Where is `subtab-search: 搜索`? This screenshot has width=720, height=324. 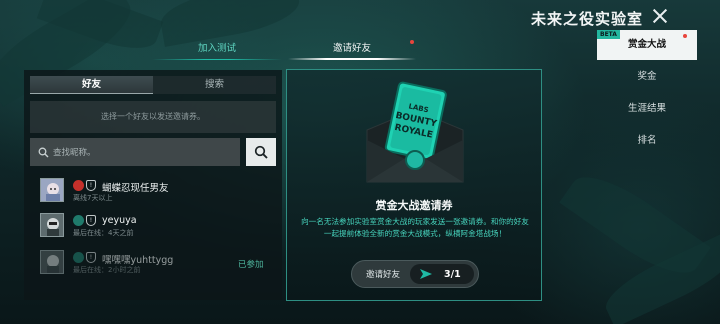
subtab-search: 搜索 is located at coordinates (214, 85).